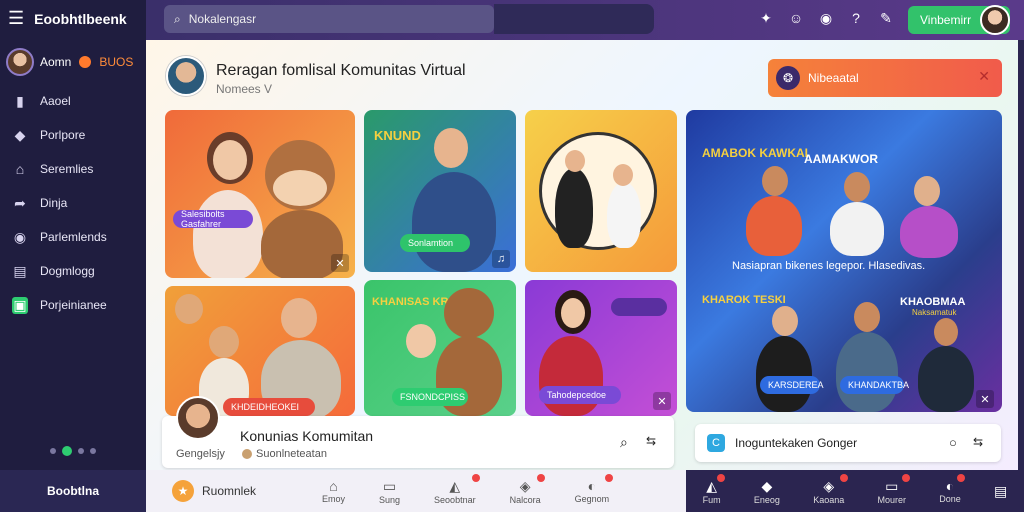 This screenshot has height=512, width=1024. I want to click on sidebar-item-label: Parlemlends, so click(73, 237).